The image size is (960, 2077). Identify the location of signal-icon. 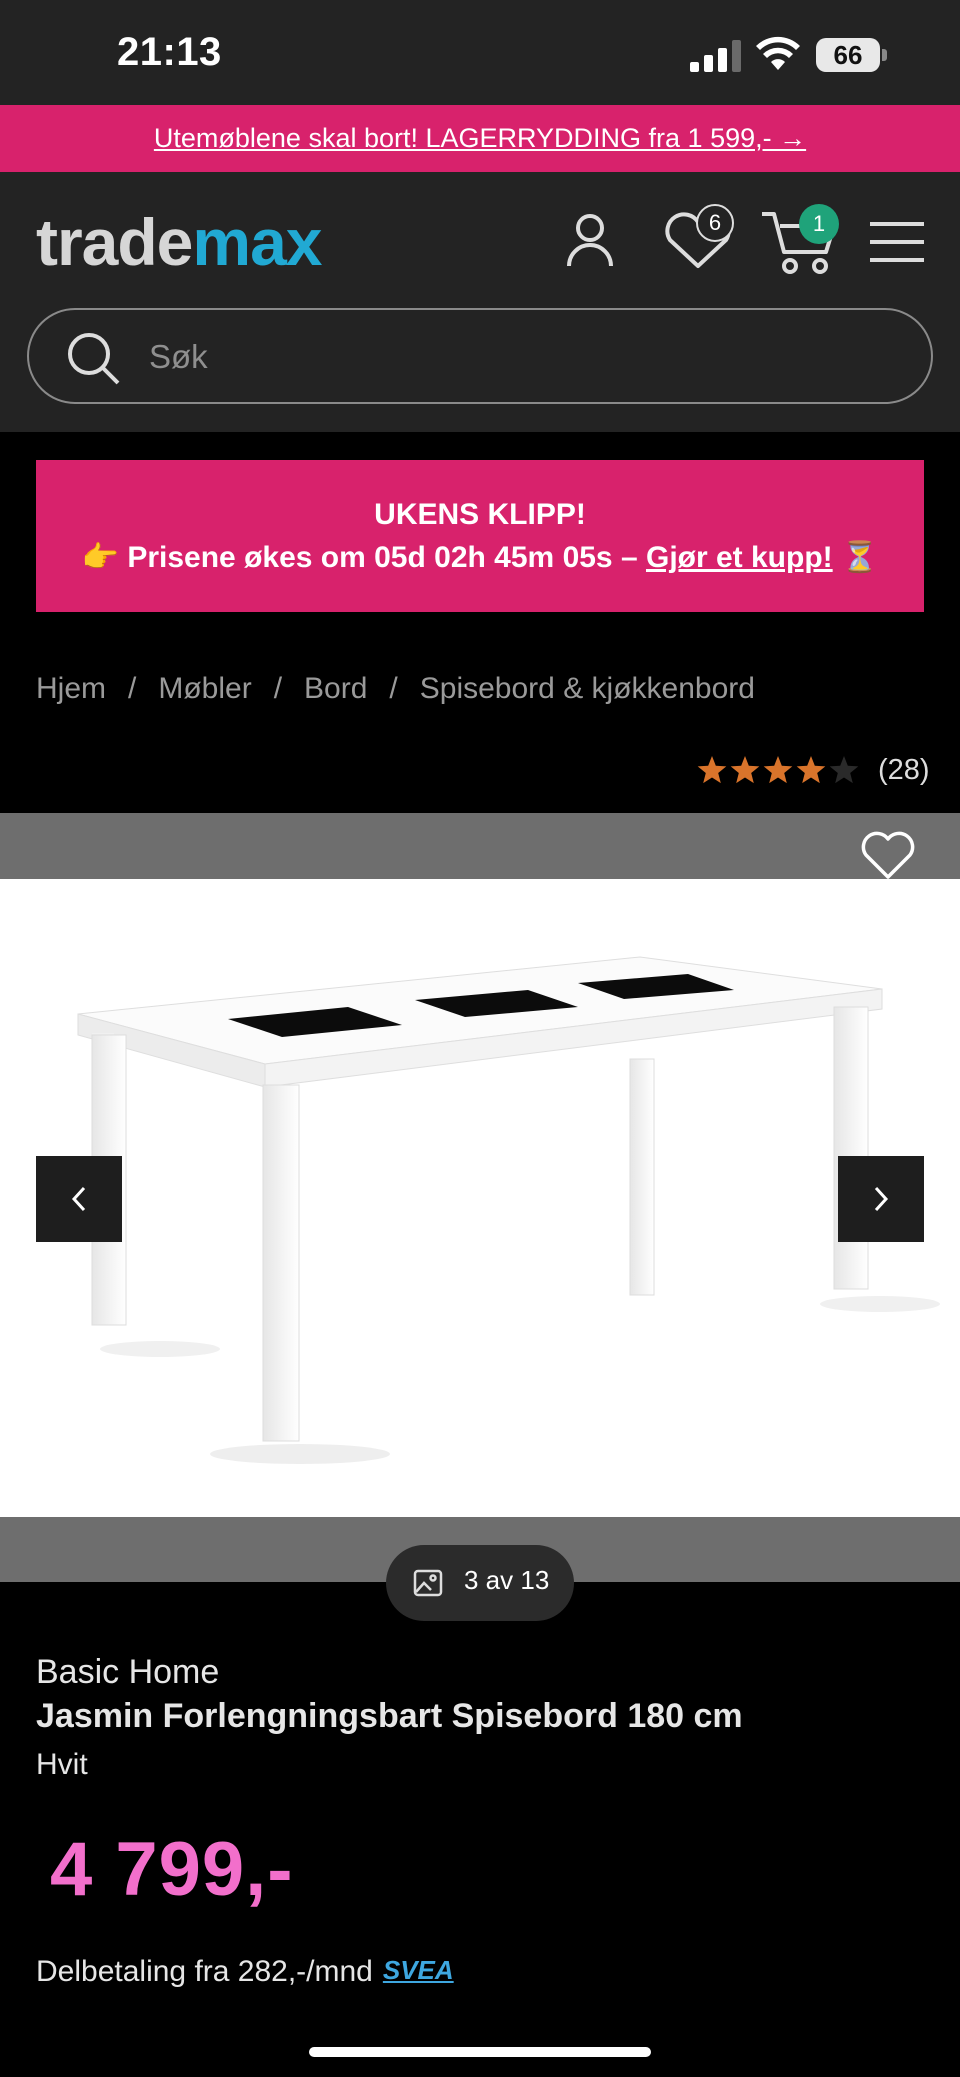
(715, 56).